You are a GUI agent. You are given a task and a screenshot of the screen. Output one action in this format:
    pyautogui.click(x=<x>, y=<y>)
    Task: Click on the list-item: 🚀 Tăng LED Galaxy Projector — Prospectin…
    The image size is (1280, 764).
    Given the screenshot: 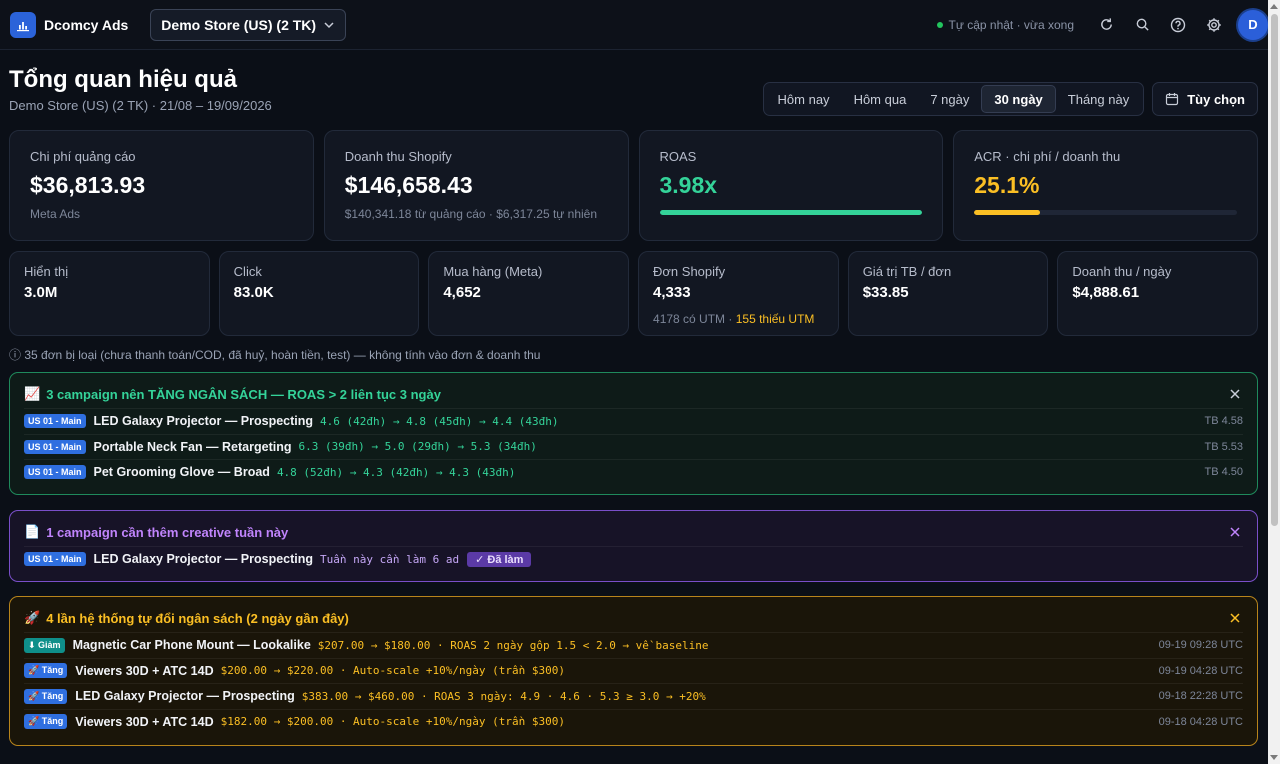 What is the action you would take?
    pyautogui.click(x=633, y=696)
    